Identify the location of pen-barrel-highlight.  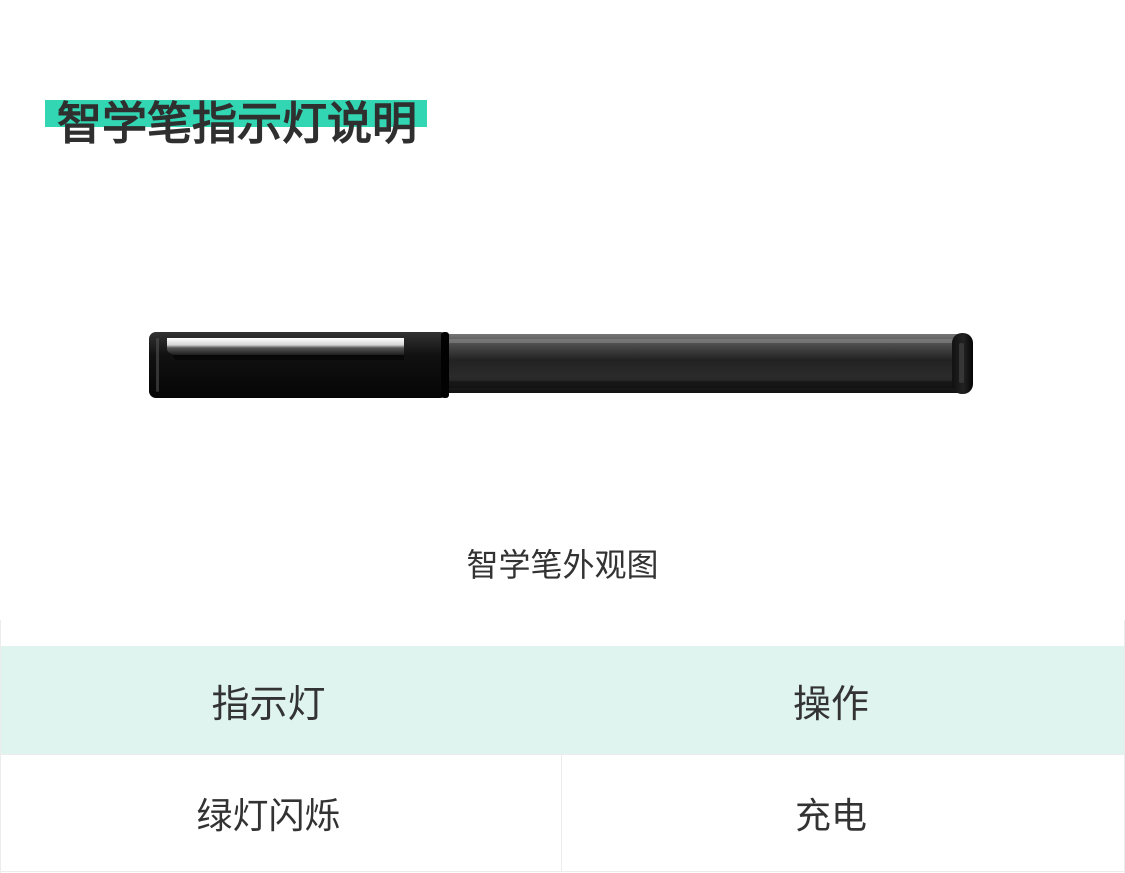
(703, 341).